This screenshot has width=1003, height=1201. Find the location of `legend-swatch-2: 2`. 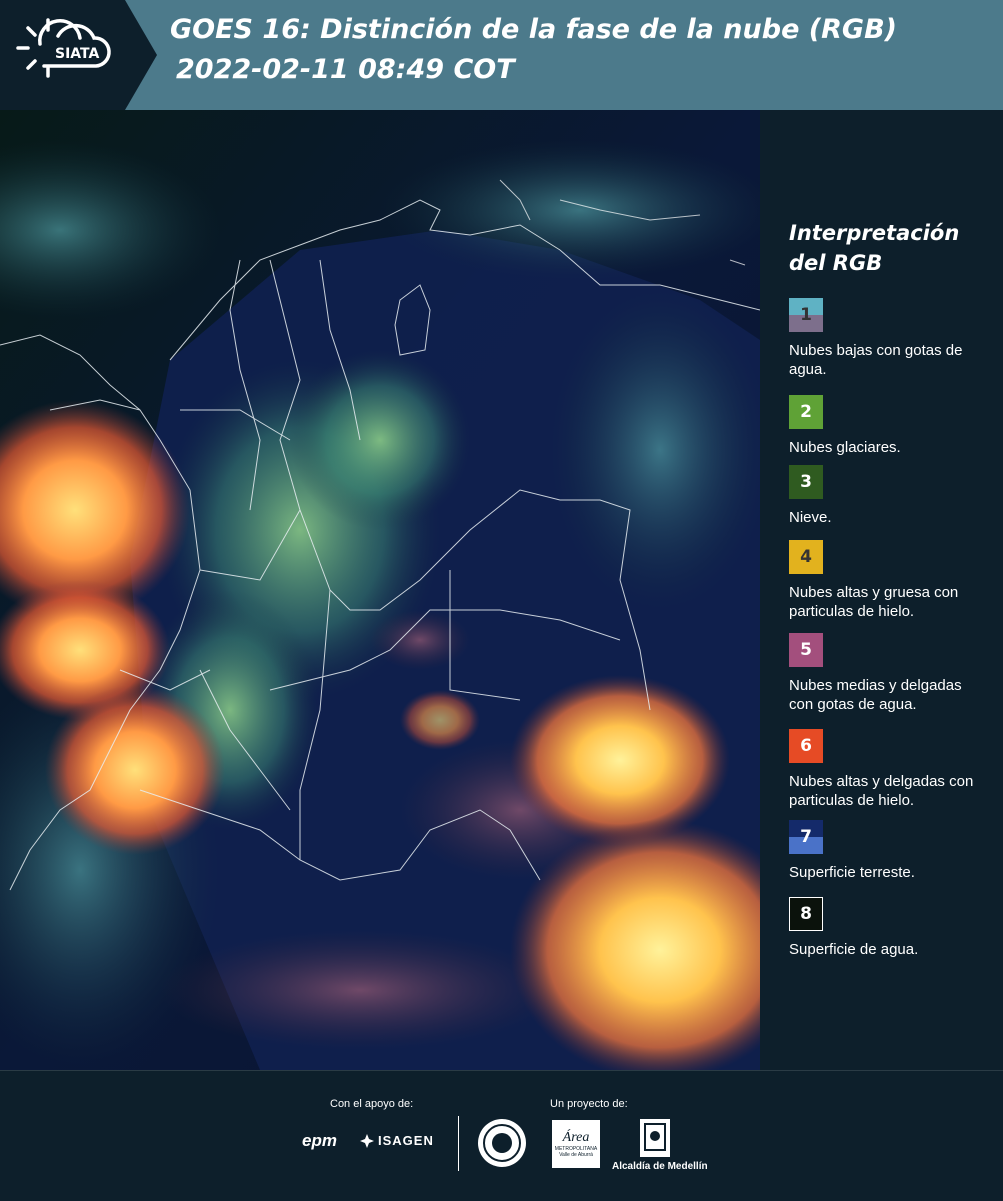

legend-swatch-2: 2 is located at coordinates (806, 412).